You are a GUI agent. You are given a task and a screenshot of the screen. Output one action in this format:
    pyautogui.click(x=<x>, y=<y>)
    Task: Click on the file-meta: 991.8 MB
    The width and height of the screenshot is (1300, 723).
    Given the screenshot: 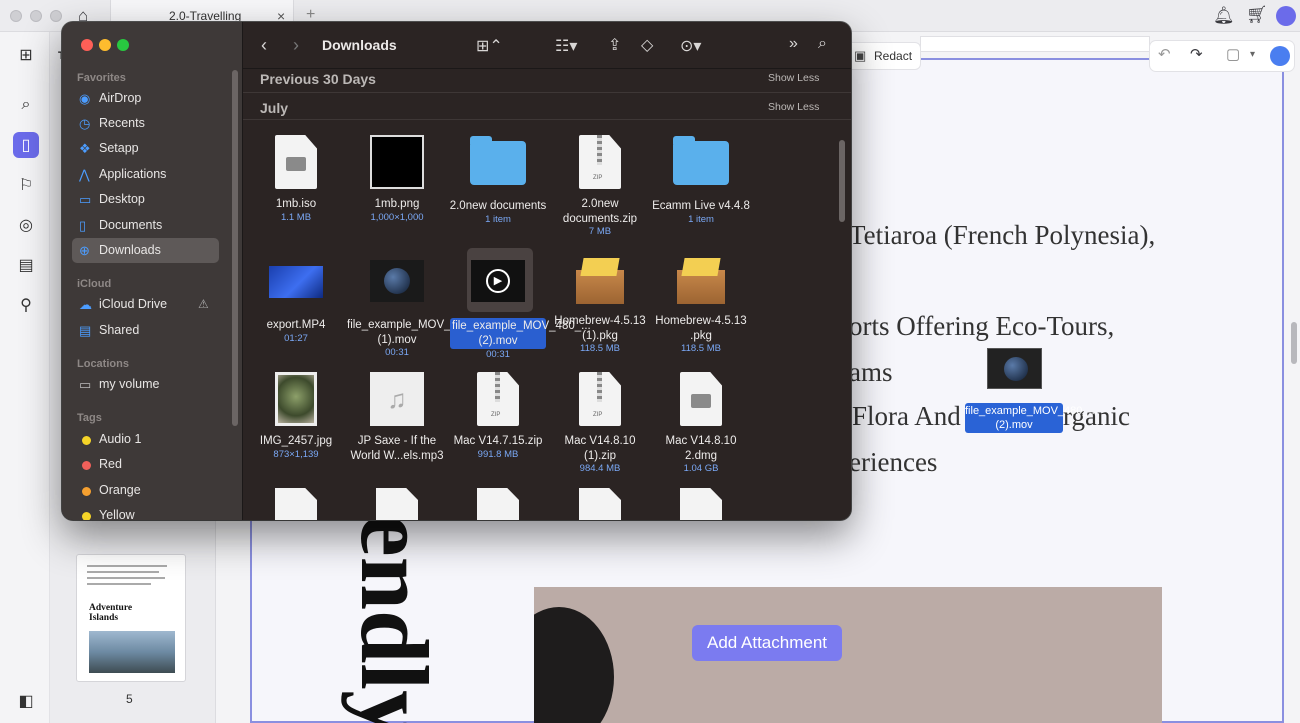 What is the action you would take?
    pyautogui.click(x=498, y=454)
    